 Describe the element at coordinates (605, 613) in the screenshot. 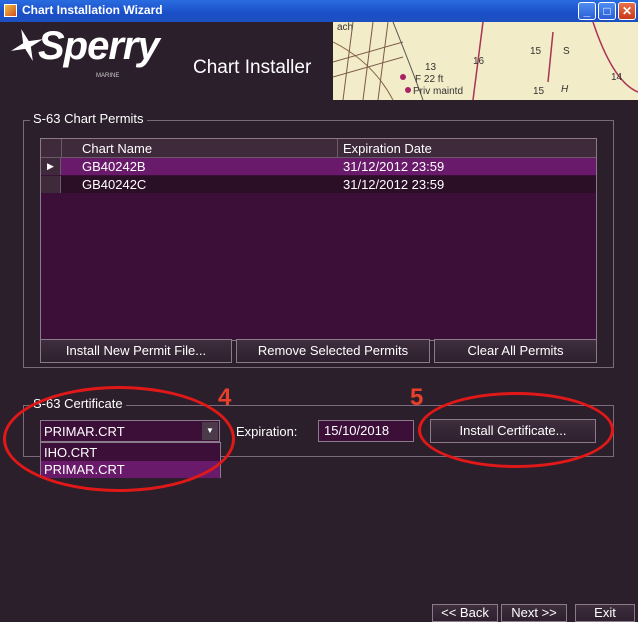

I see `exit-button: Exit` at that location.